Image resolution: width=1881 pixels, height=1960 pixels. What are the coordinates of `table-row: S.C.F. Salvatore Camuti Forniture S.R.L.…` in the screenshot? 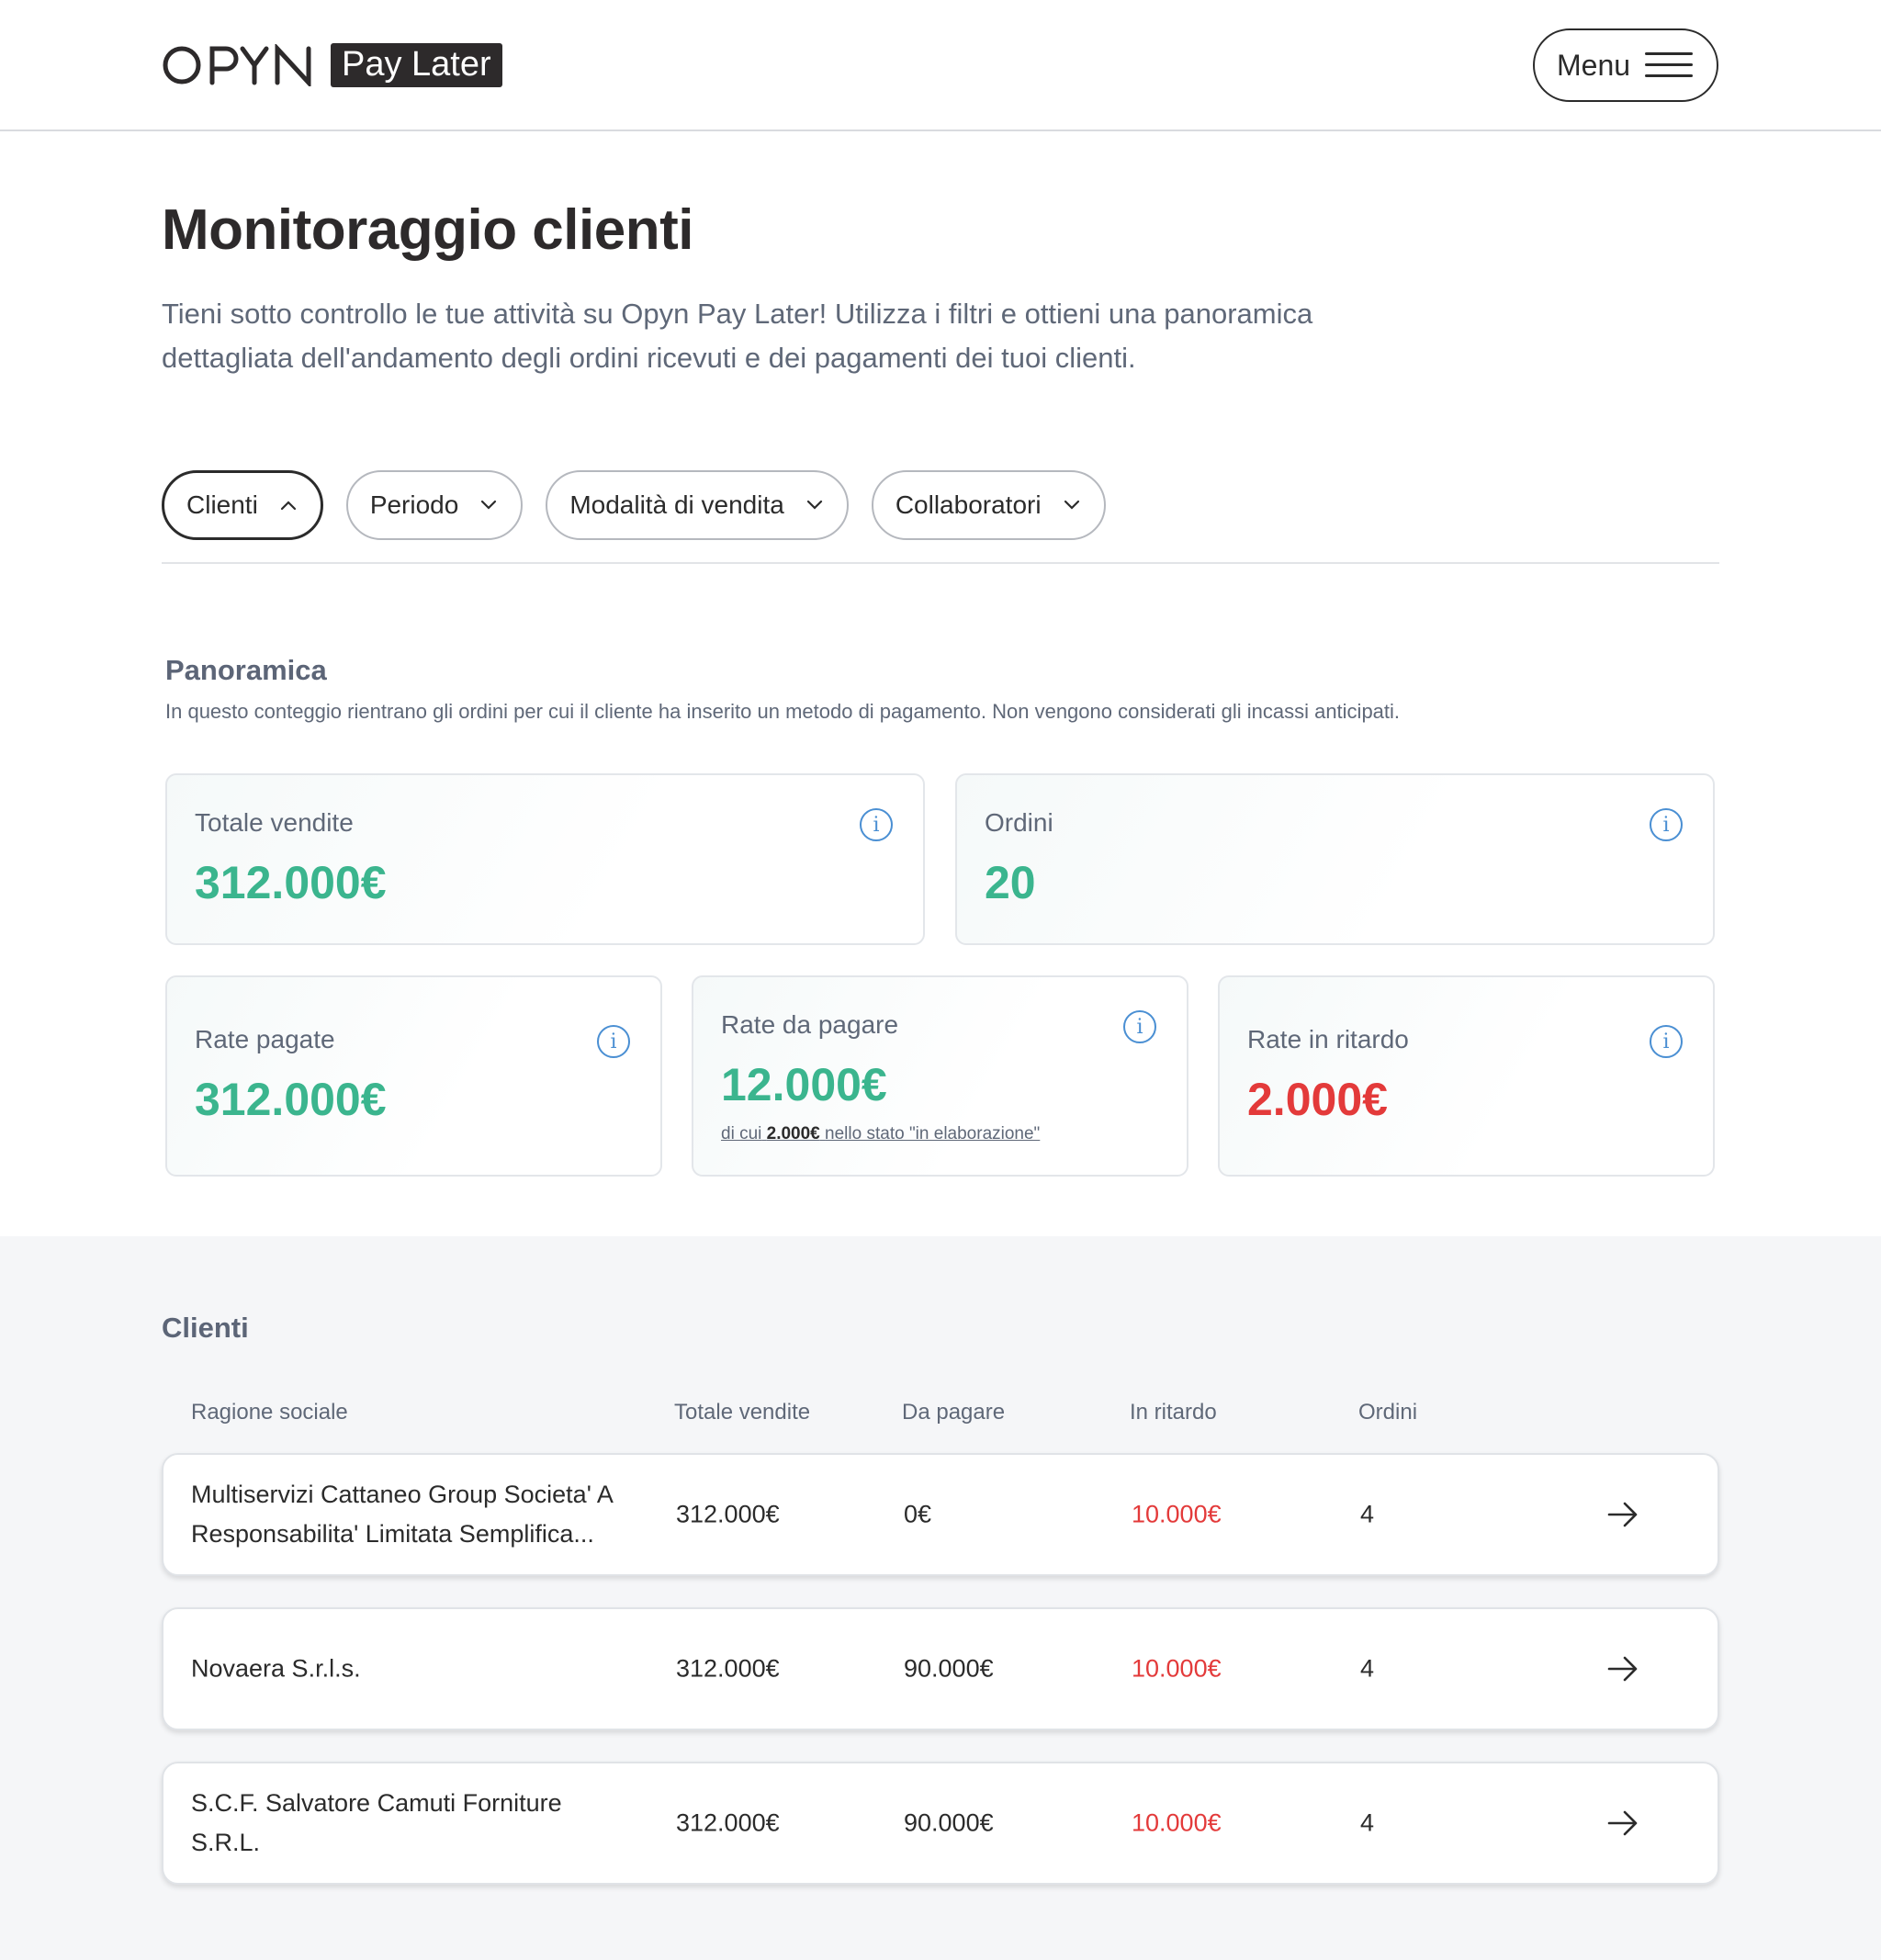 It's located at (940, 1823).